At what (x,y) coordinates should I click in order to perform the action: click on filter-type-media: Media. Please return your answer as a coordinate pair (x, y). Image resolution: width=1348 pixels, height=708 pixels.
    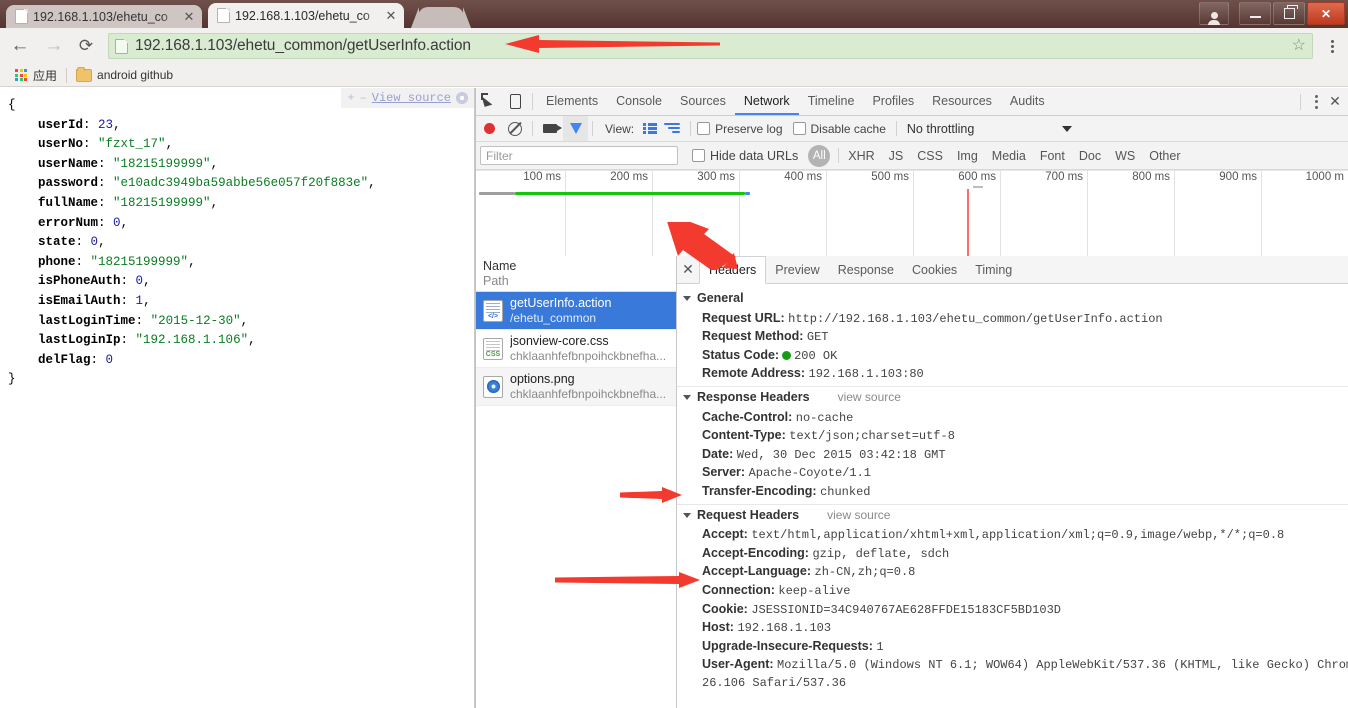
    Looking at the image, I should click on (1009, 156).